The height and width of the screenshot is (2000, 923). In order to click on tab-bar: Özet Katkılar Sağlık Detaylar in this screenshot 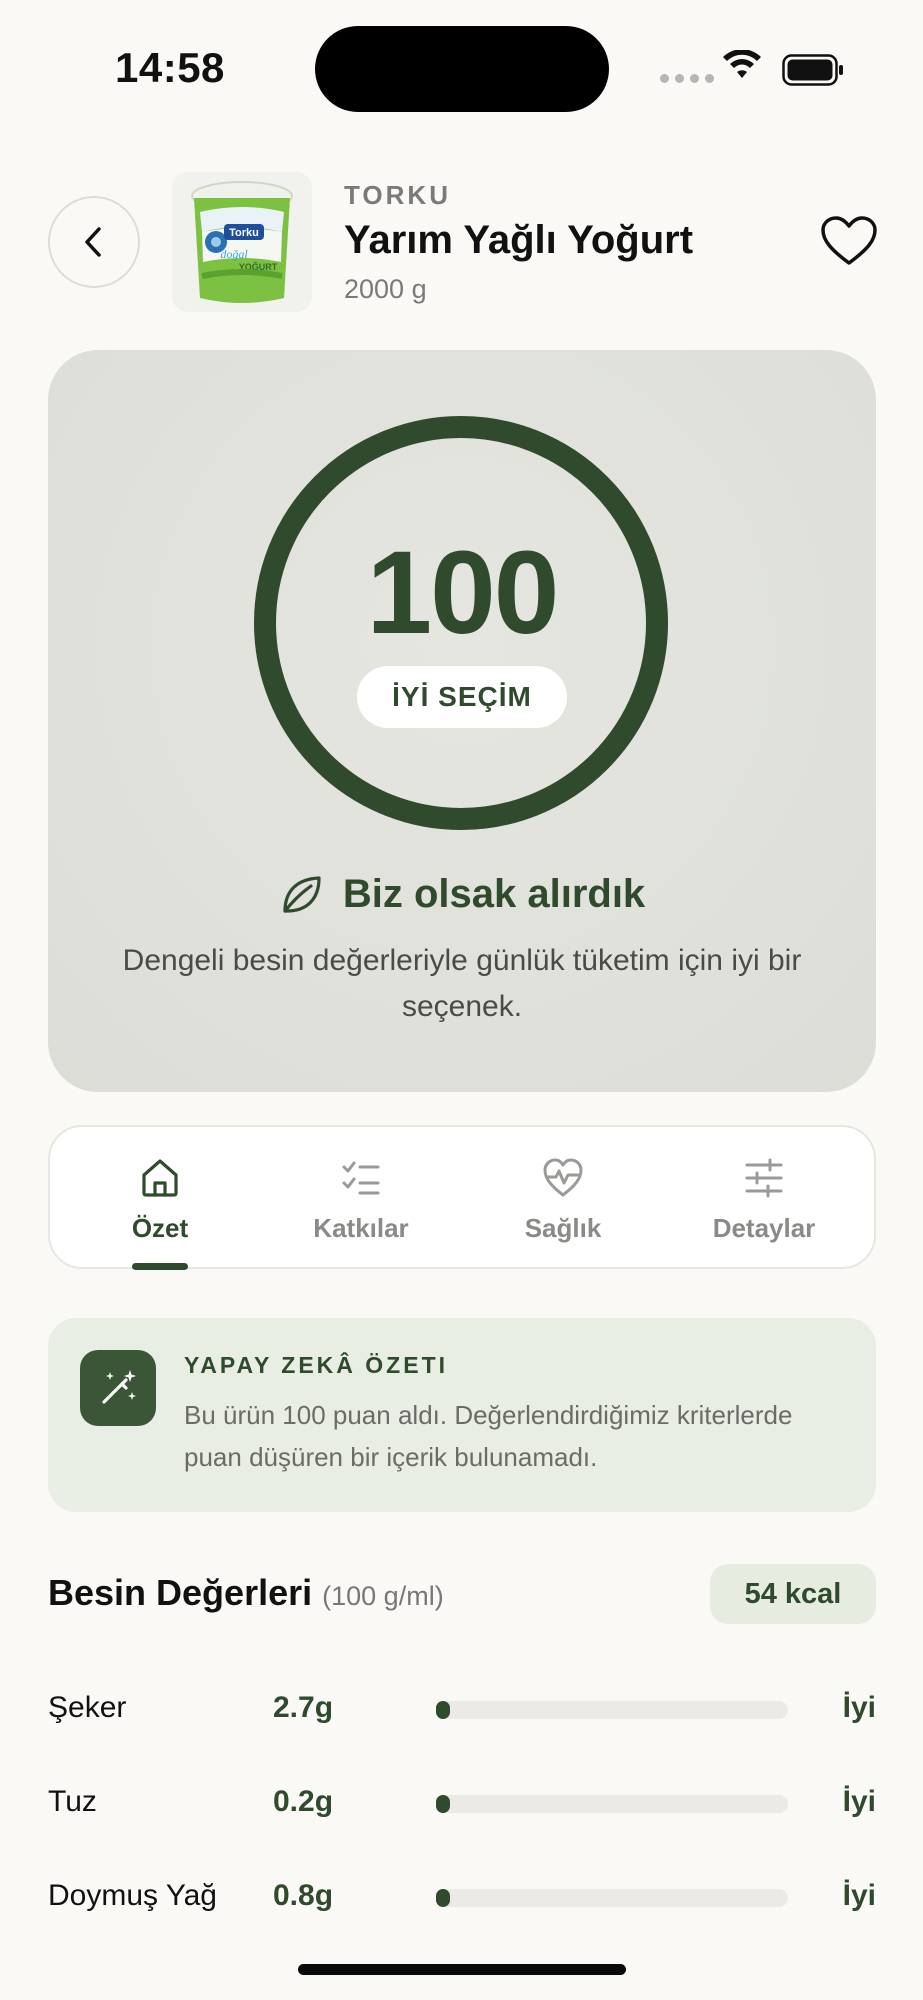, I will do `click(462, 1197)`.